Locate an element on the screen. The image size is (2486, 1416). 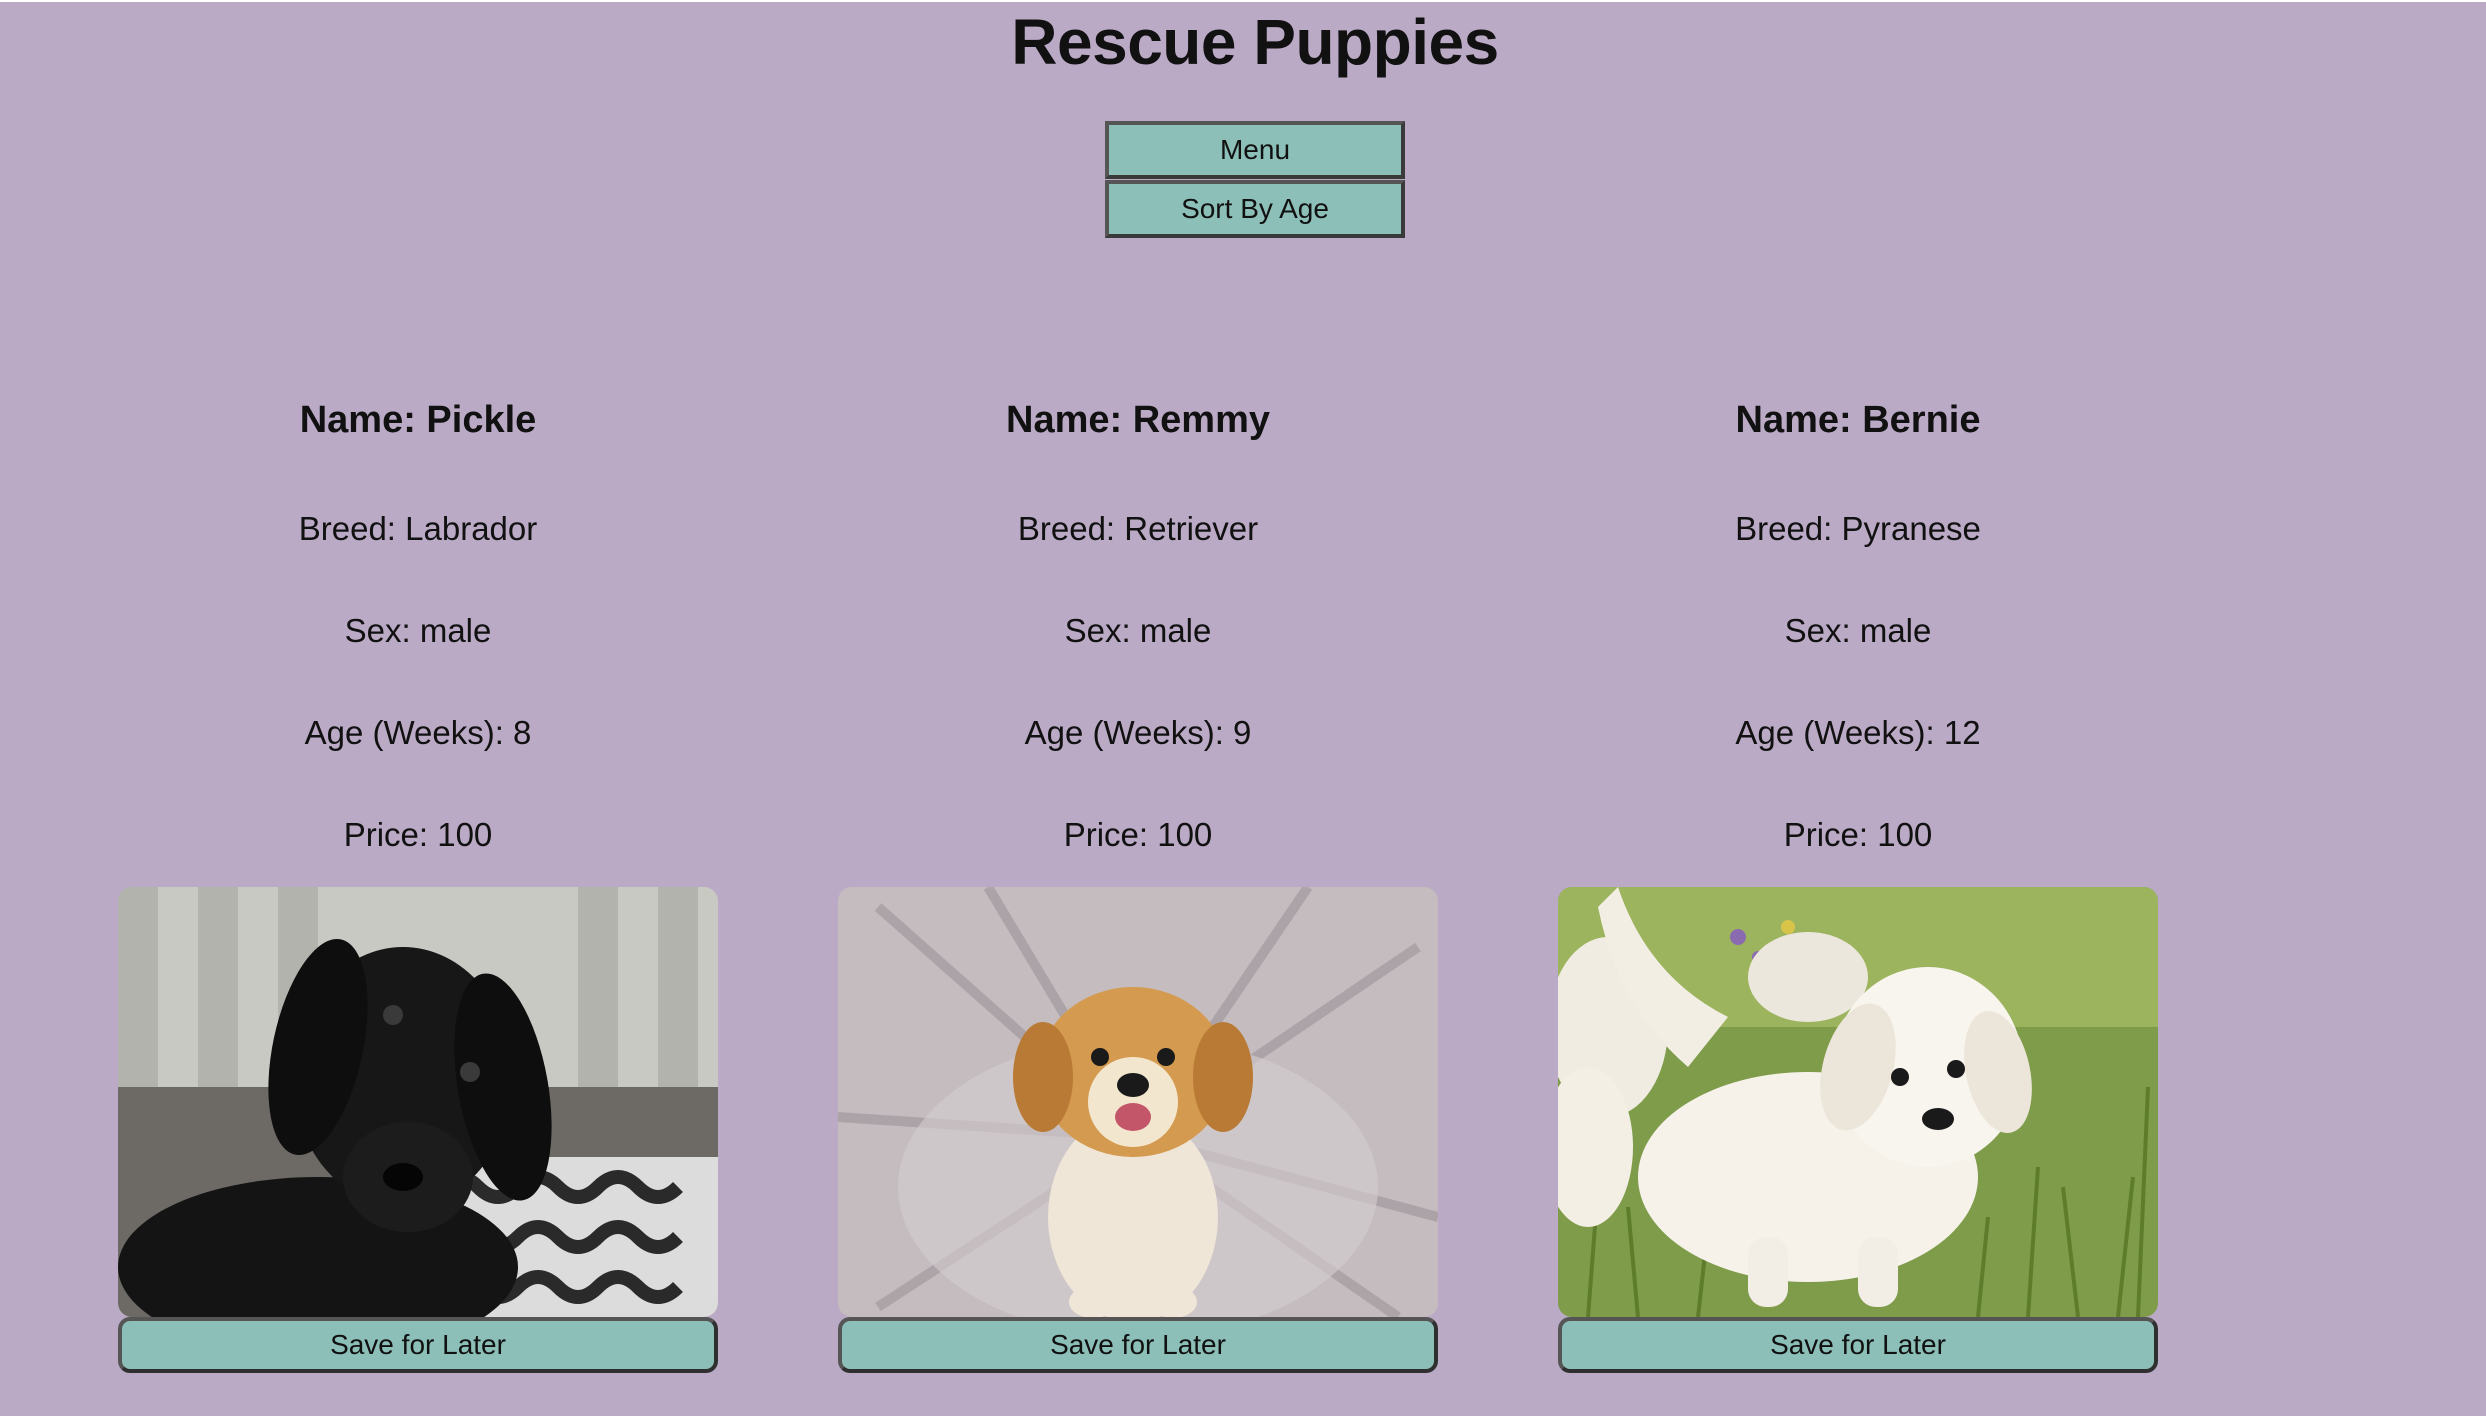
puppy-age: Age (Weeks): 8 is located at coordinates (418, 732).